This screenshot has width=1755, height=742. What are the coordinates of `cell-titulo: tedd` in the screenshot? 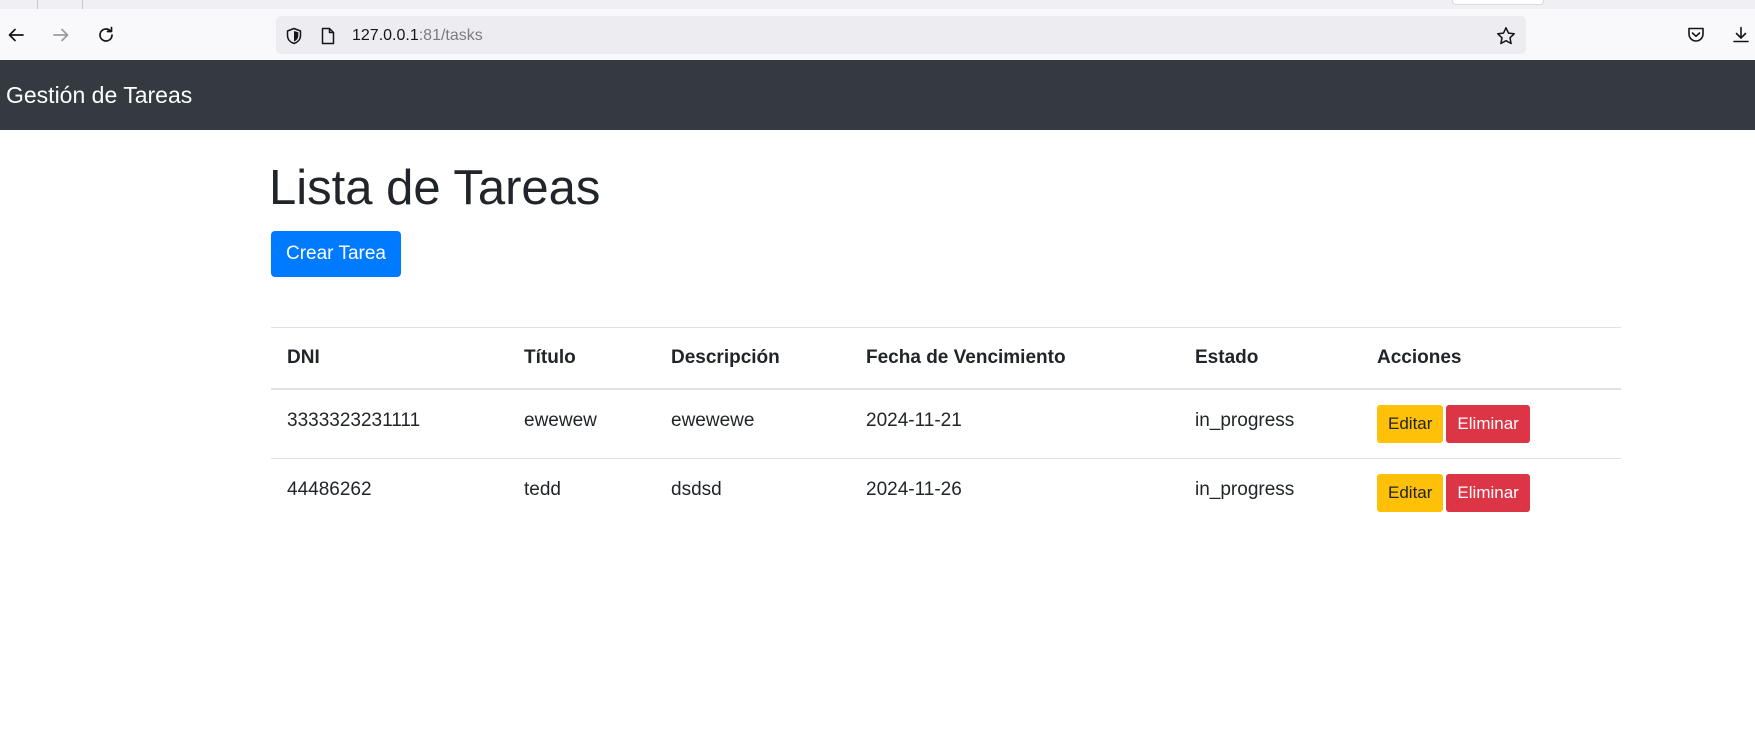 It's located at (581, 493).